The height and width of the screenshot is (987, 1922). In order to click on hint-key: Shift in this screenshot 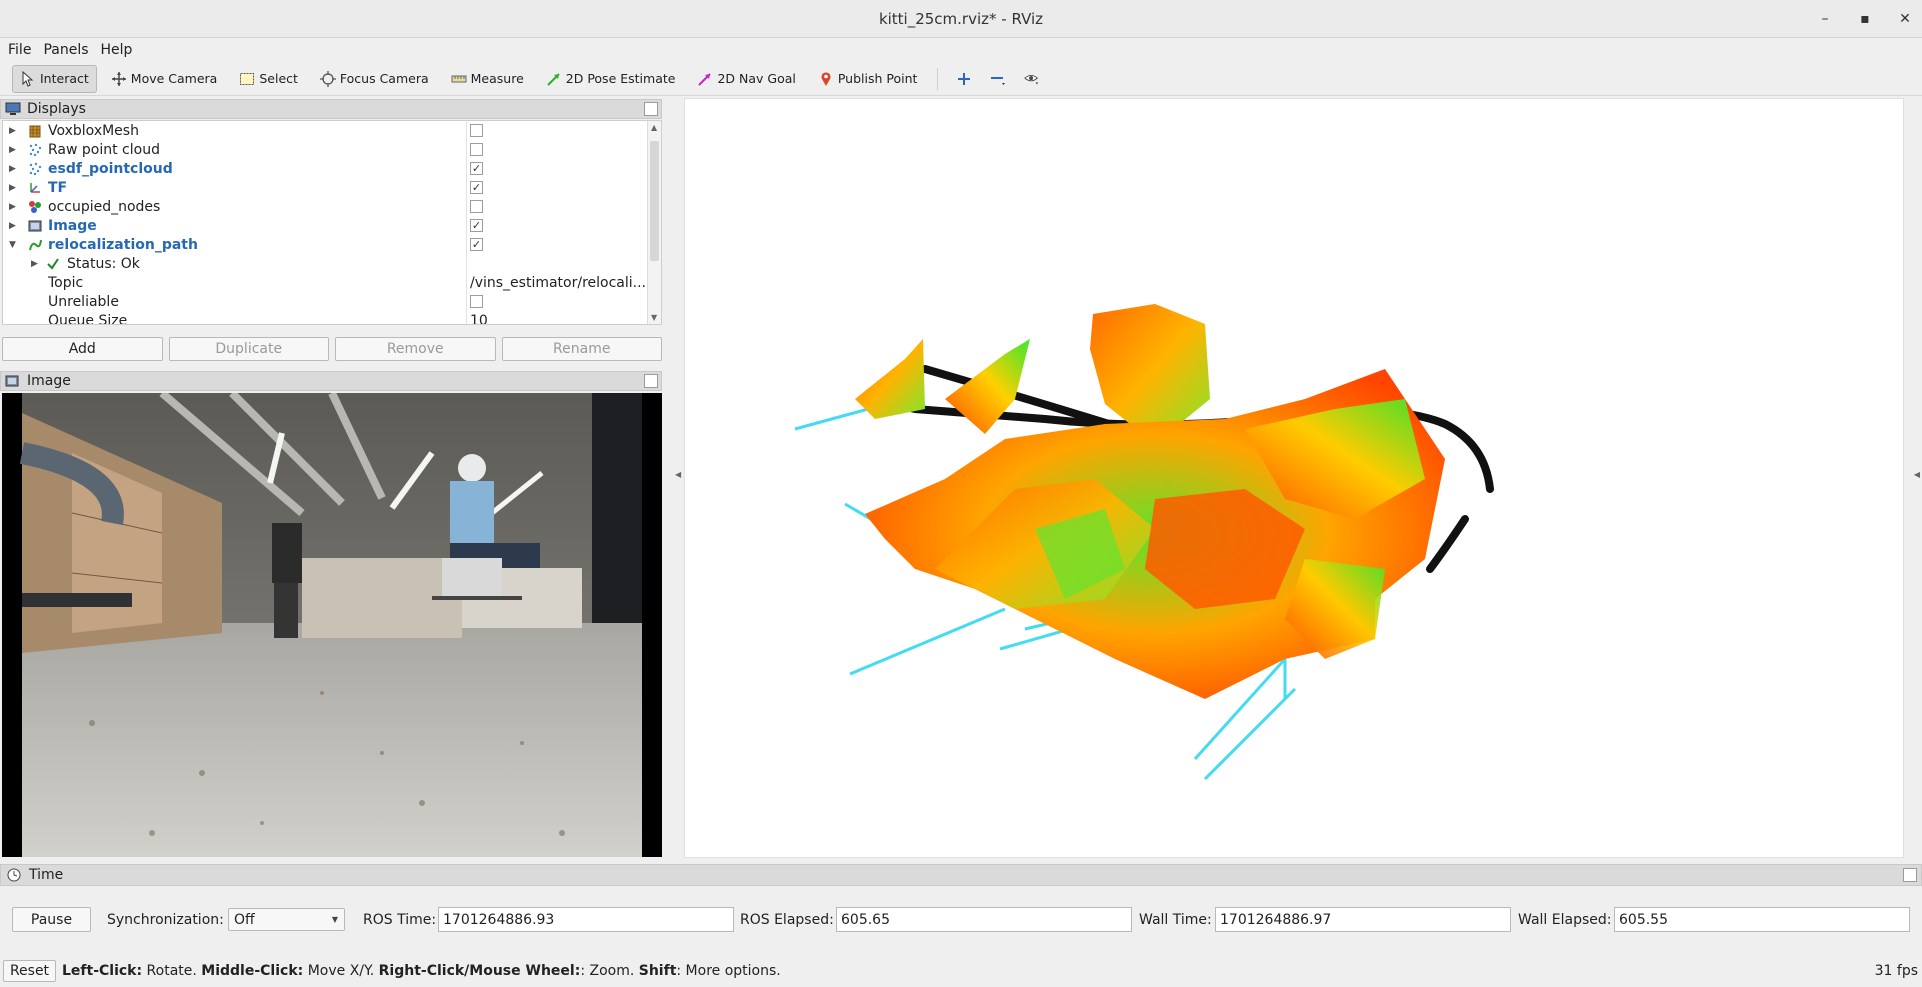, I will do `click(657, 971)`.